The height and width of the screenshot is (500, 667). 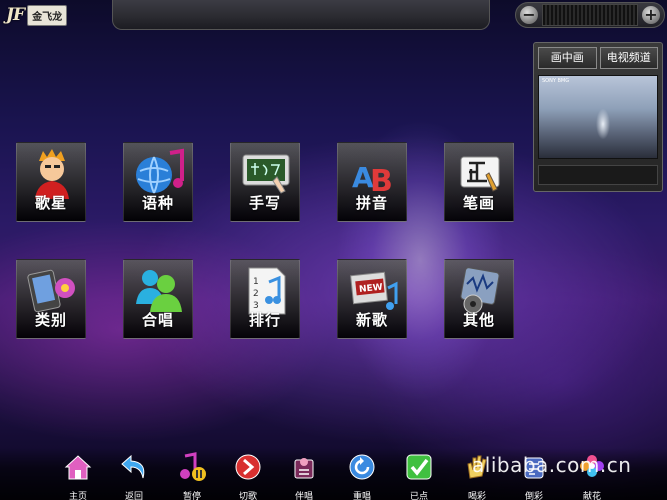 I want to click on back-icon, so click(x=133, y=466).